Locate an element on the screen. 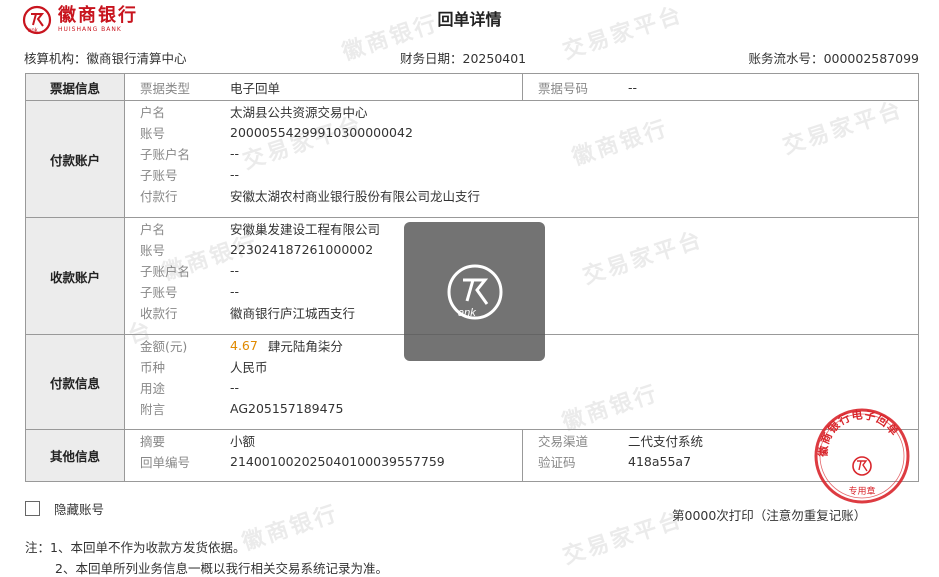  loading-overlay: ank is located at coordinates (474, 291).